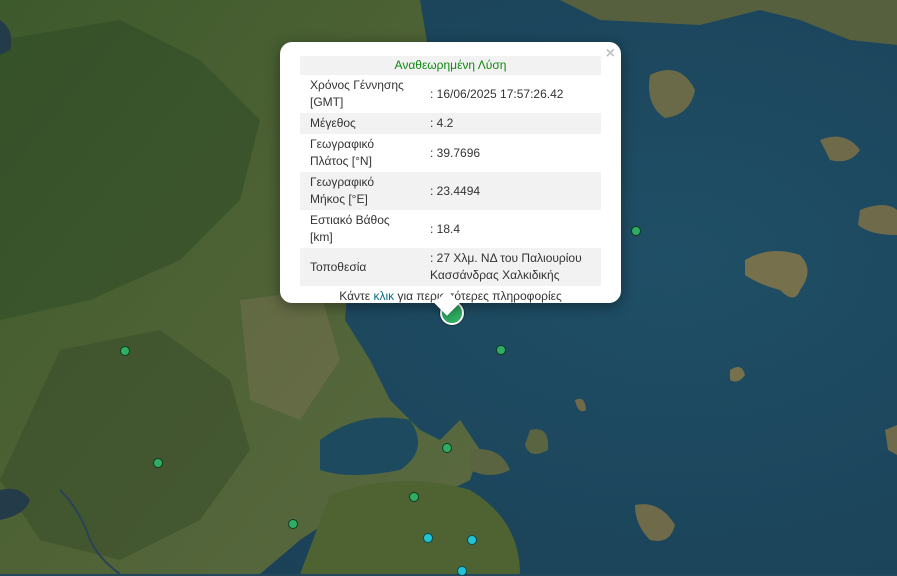 Image resolution: width=897 pixels, height=576 pixels. Describe the element at coordinates (360, 191) in the screenshot. I see `row-label: Γεωγραφικό Μήκος [°E]` at that location.